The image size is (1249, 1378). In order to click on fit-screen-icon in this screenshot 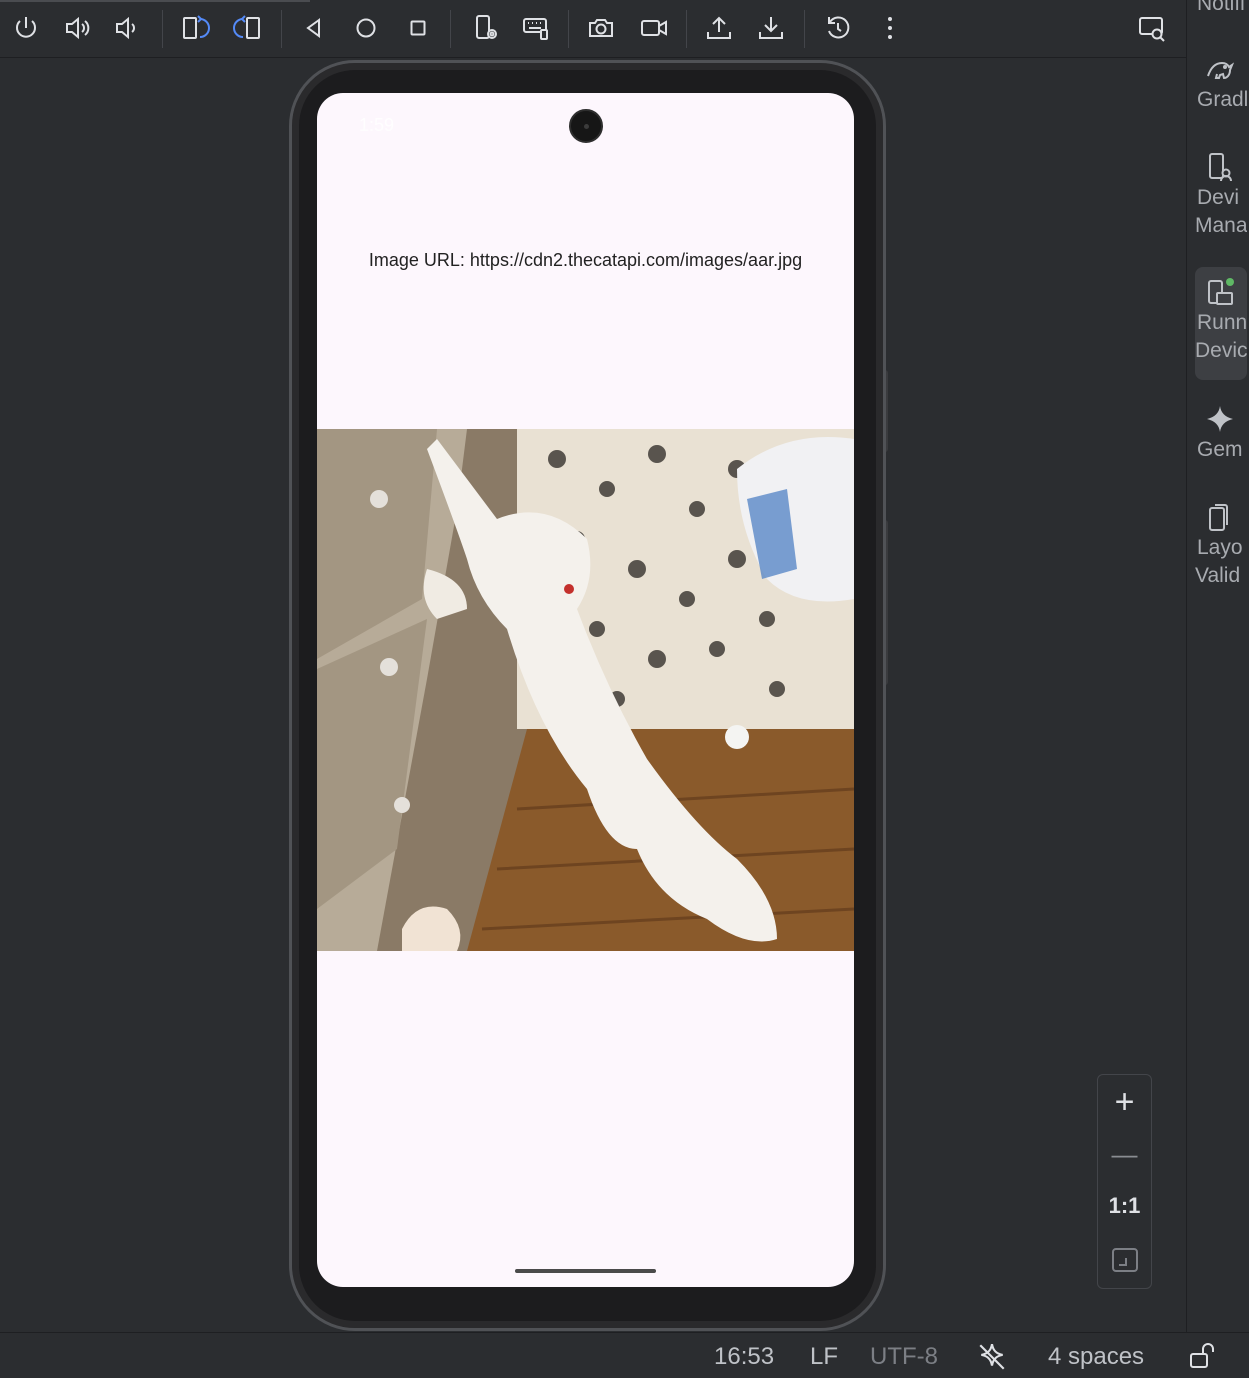, I will do `click(1124, 1260)`.